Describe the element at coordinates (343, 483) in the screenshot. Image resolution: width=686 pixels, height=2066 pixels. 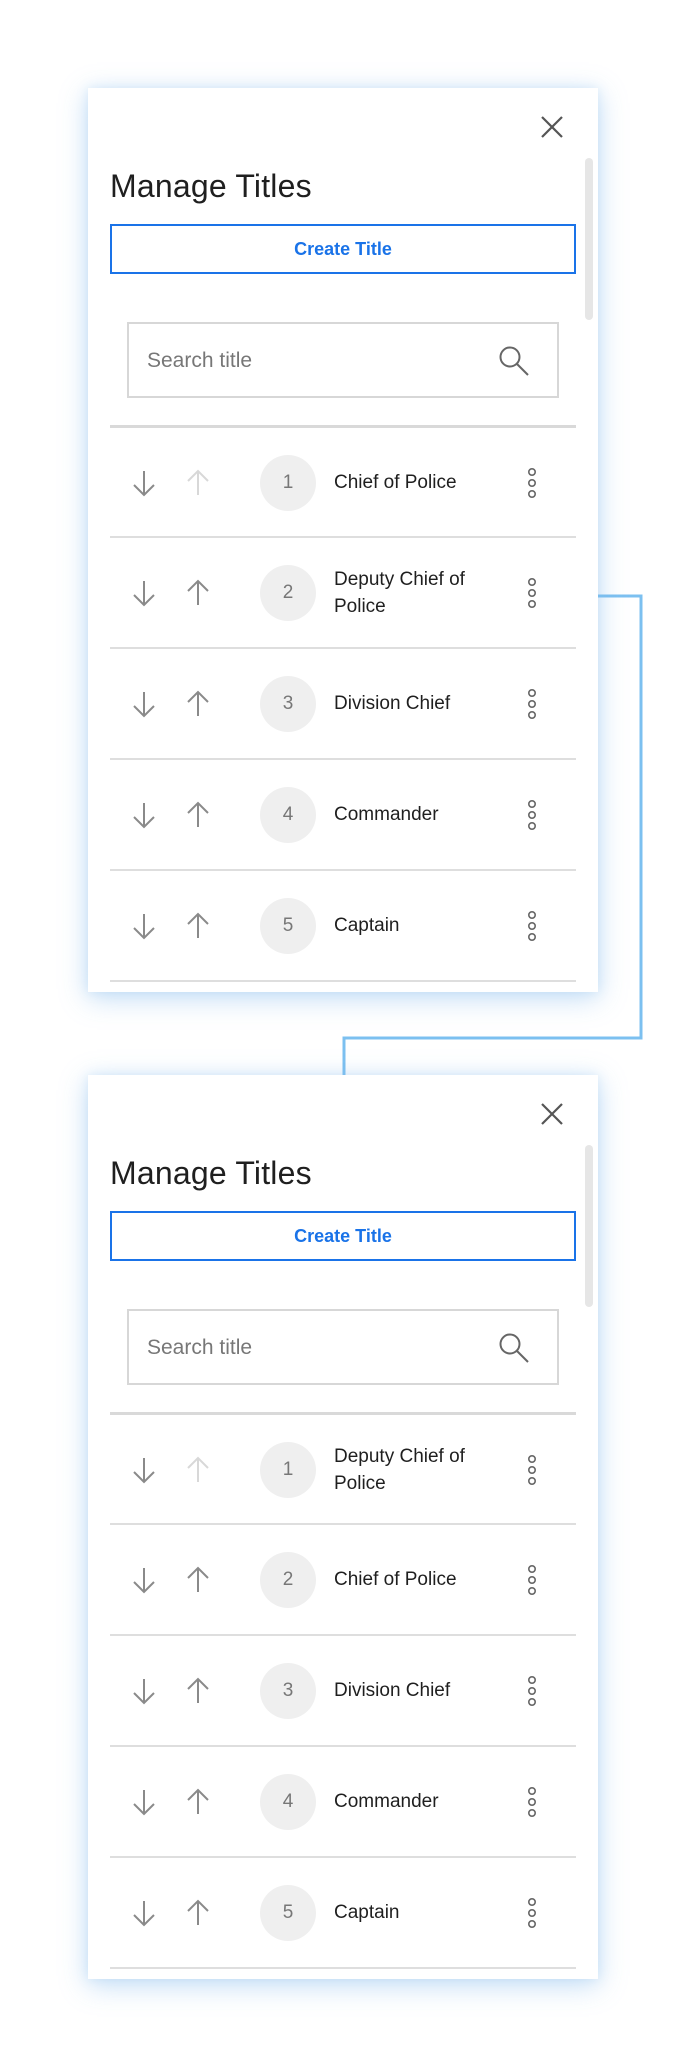
I see `title-row: 1 Chief of Police` at that location.